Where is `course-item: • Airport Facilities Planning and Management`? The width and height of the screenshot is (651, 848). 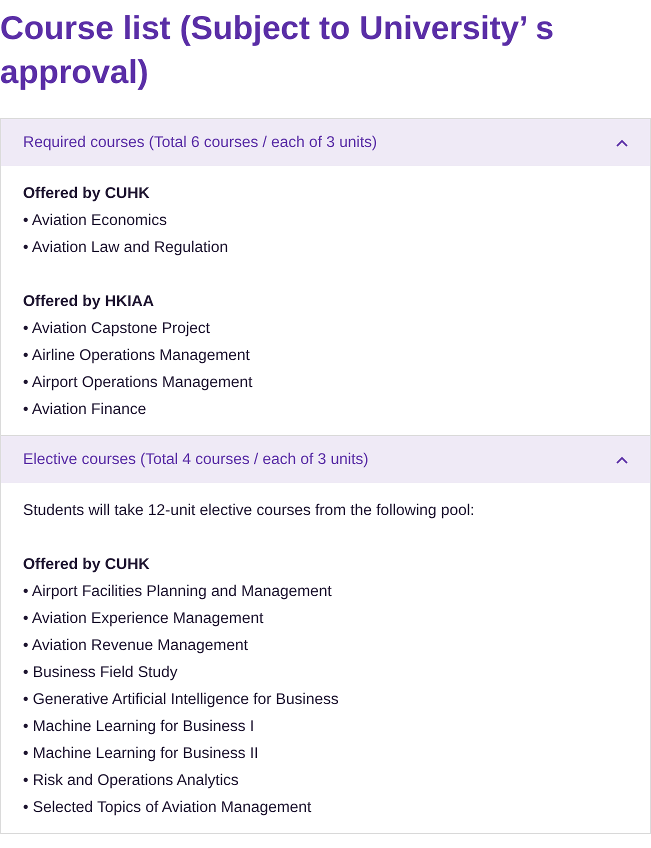
course-item: • Airport Facilities Planning and Management is located at coordinates (178, 592).